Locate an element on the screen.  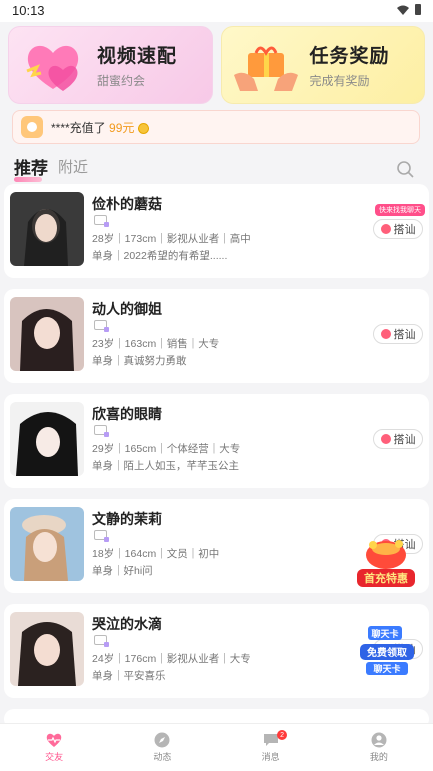
profile-name: 俭朴的蘑菇 is located at coordinates (127, 204).